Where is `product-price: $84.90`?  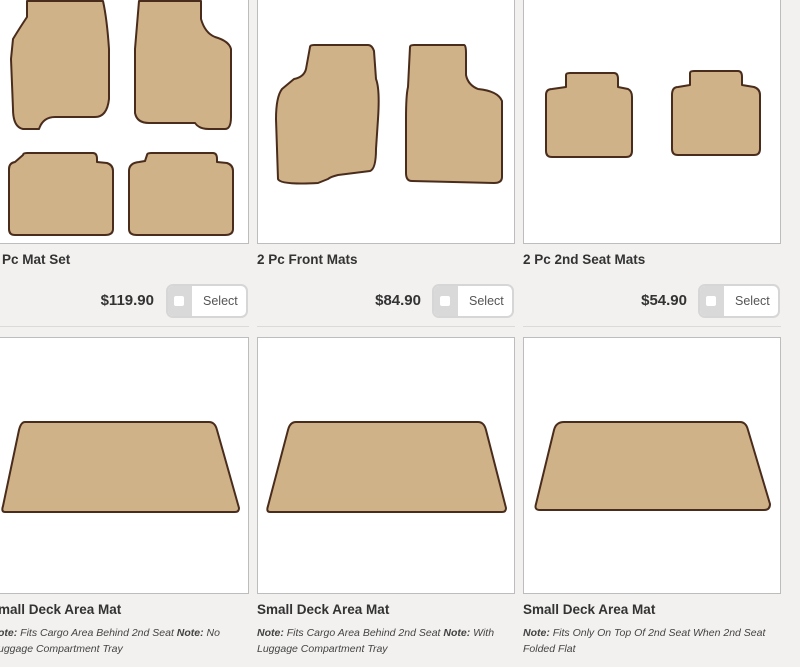 product-price: $84.90 is located at coordinates (398, 300).